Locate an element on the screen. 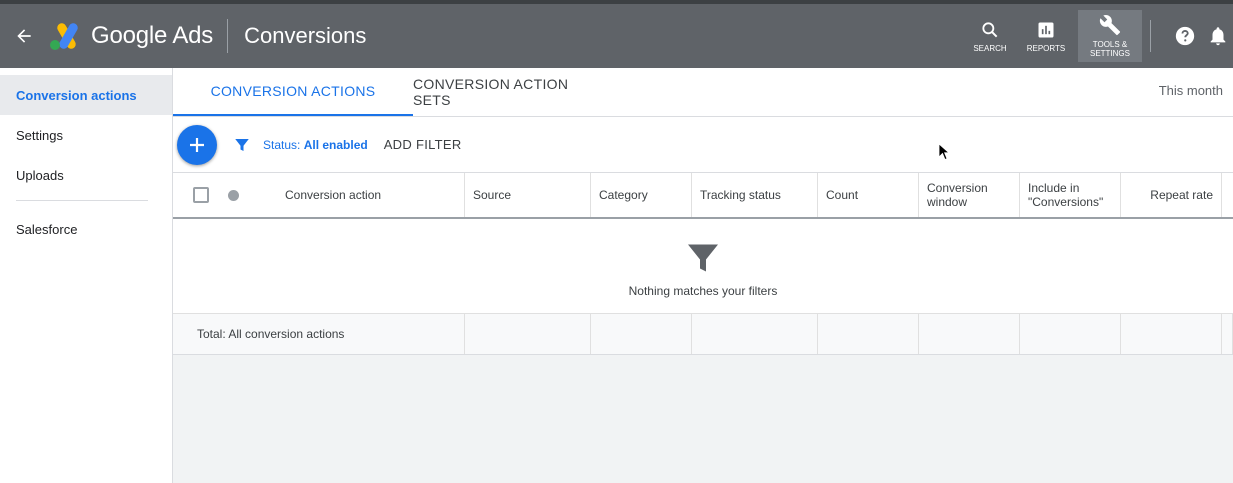  funnel-icon is located at coordinates (703, 258).